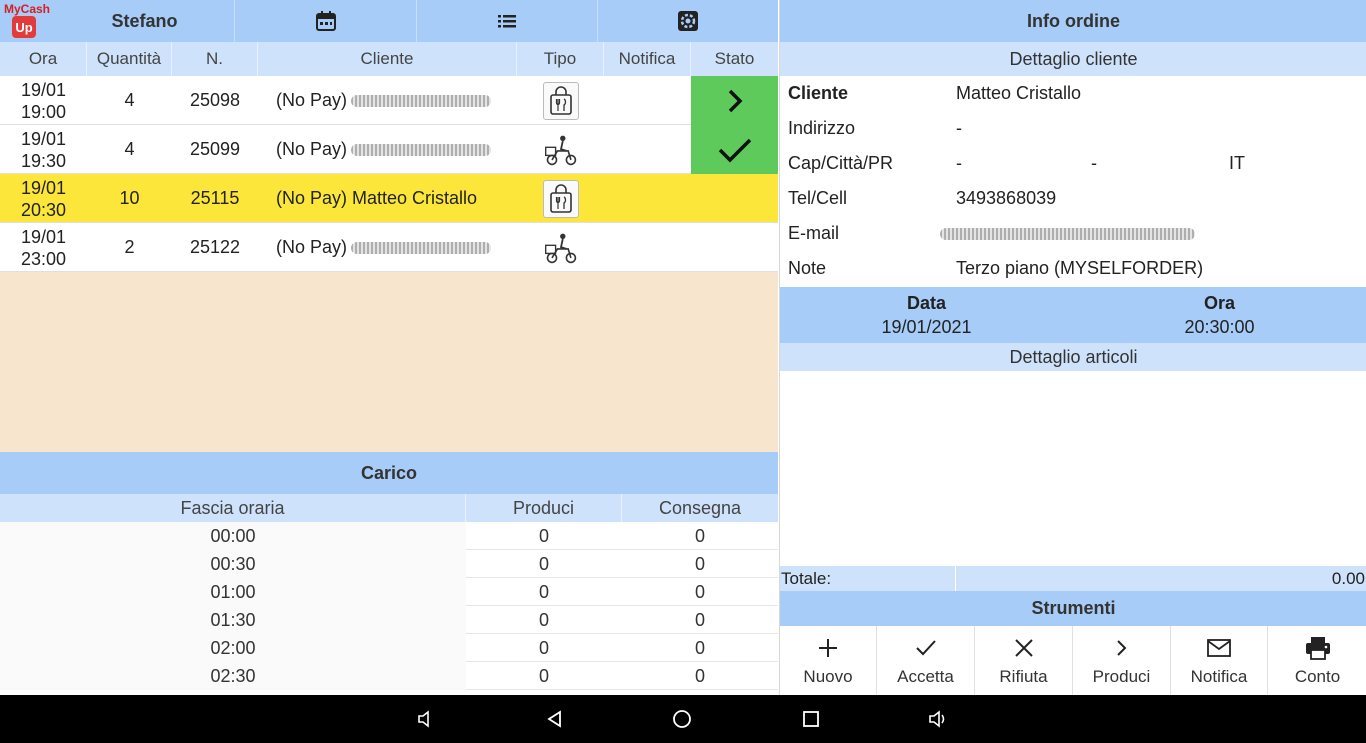  I want to click on list-button, so click(507, 21).